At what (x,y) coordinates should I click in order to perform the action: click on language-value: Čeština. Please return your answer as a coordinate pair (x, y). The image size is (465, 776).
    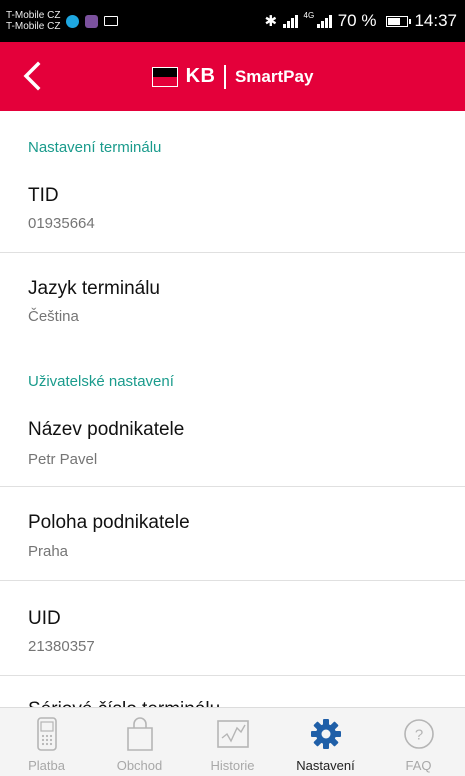
    Looking at the image, I should click on (53, 316).